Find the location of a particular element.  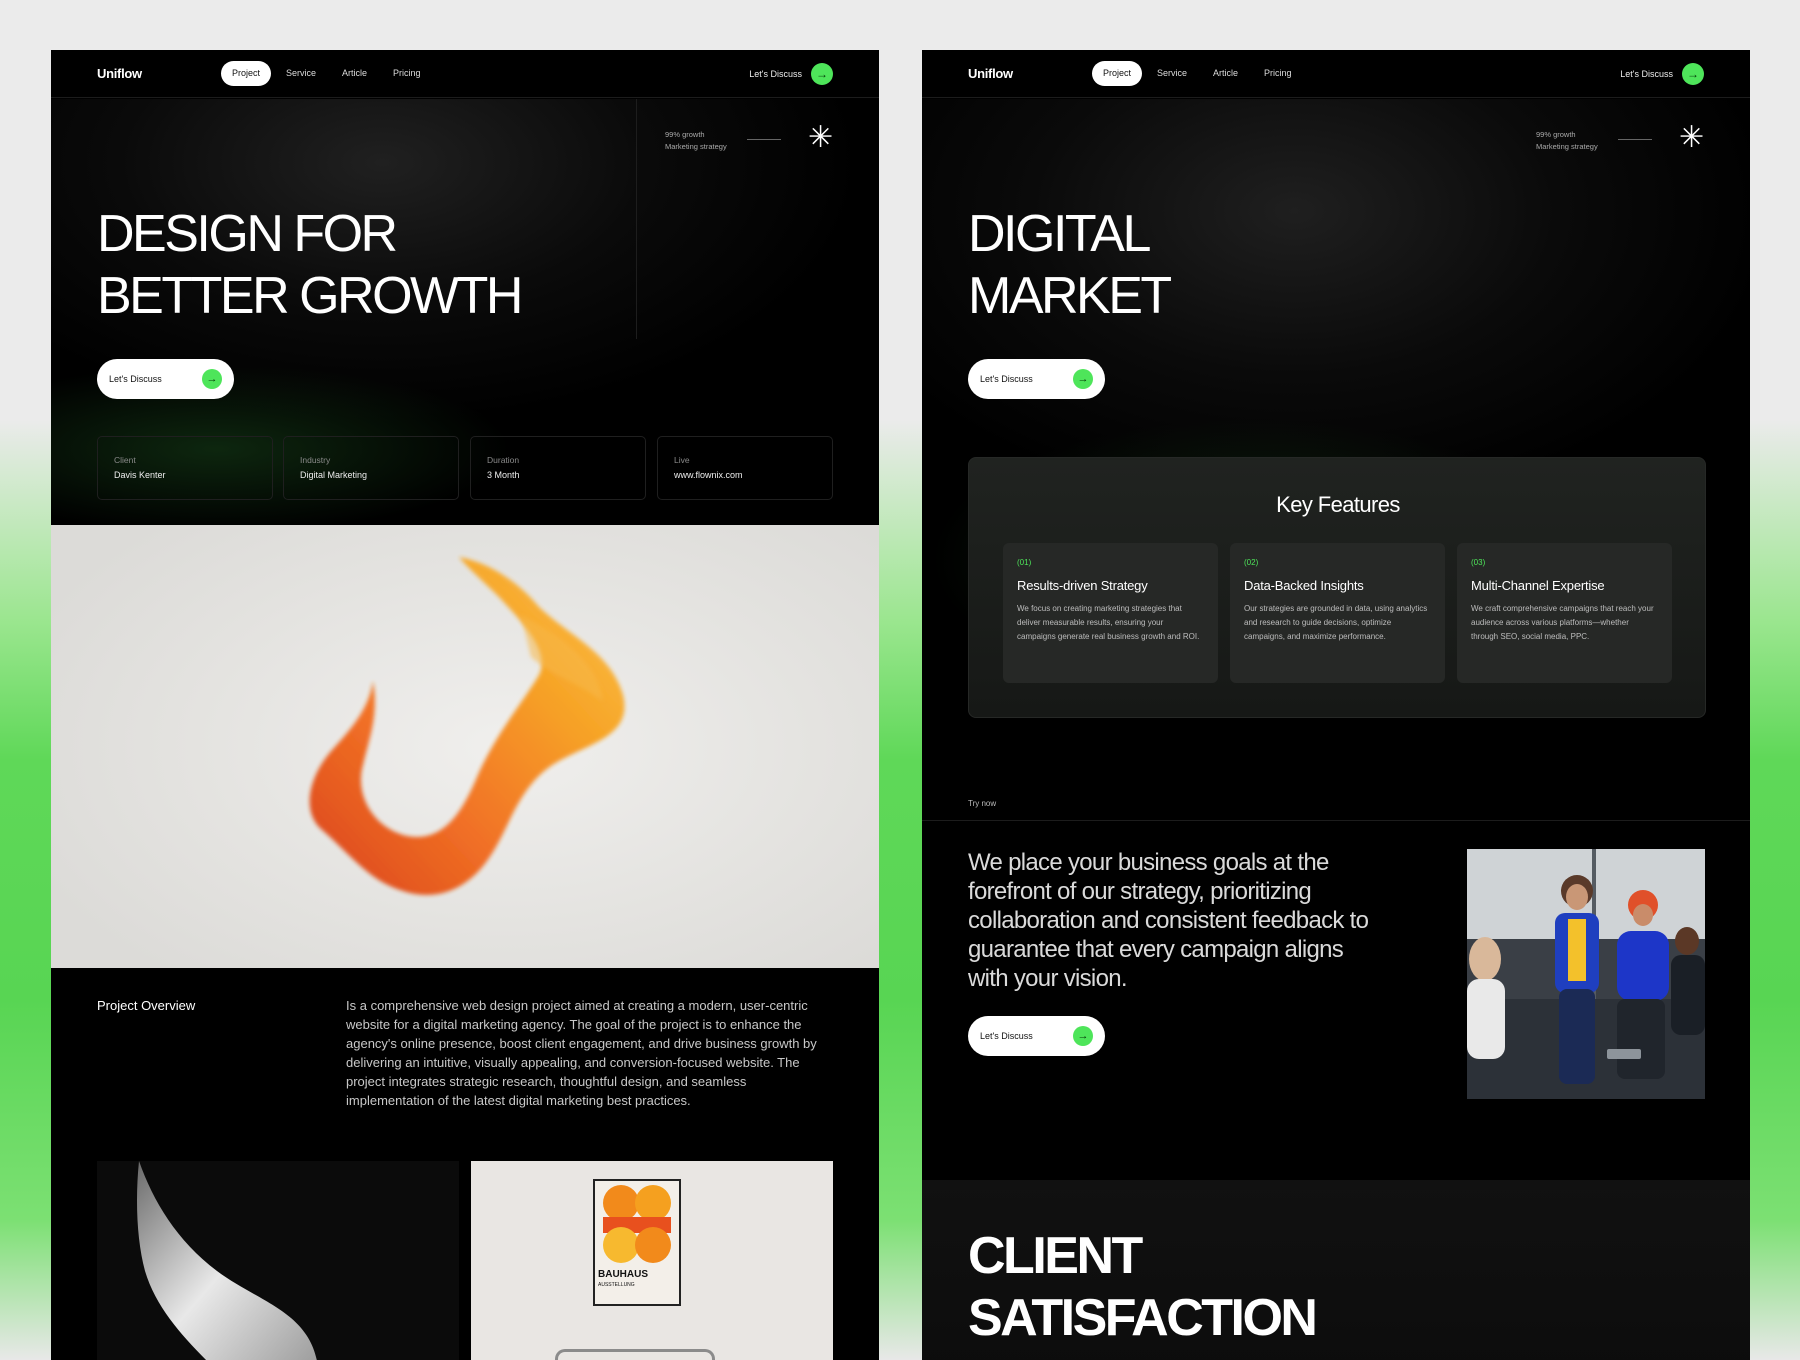

info-label: Live is located at coordinates (682, 460).